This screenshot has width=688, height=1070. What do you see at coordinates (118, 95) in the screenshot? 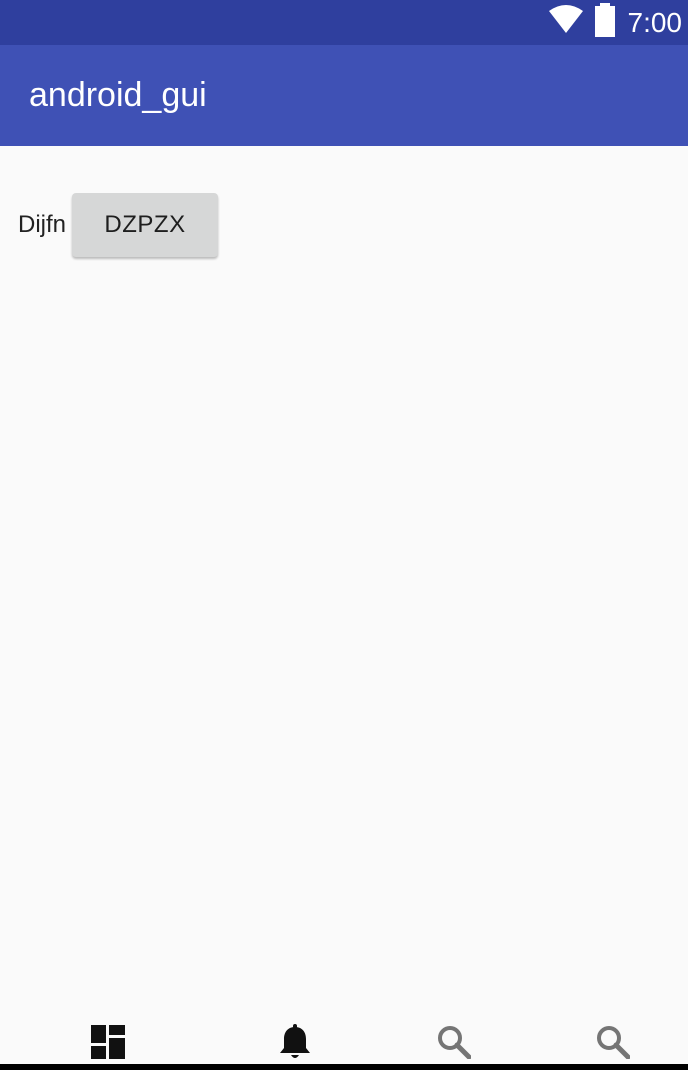
I see `app-title: android_gui` at bounding box center [118, 95].